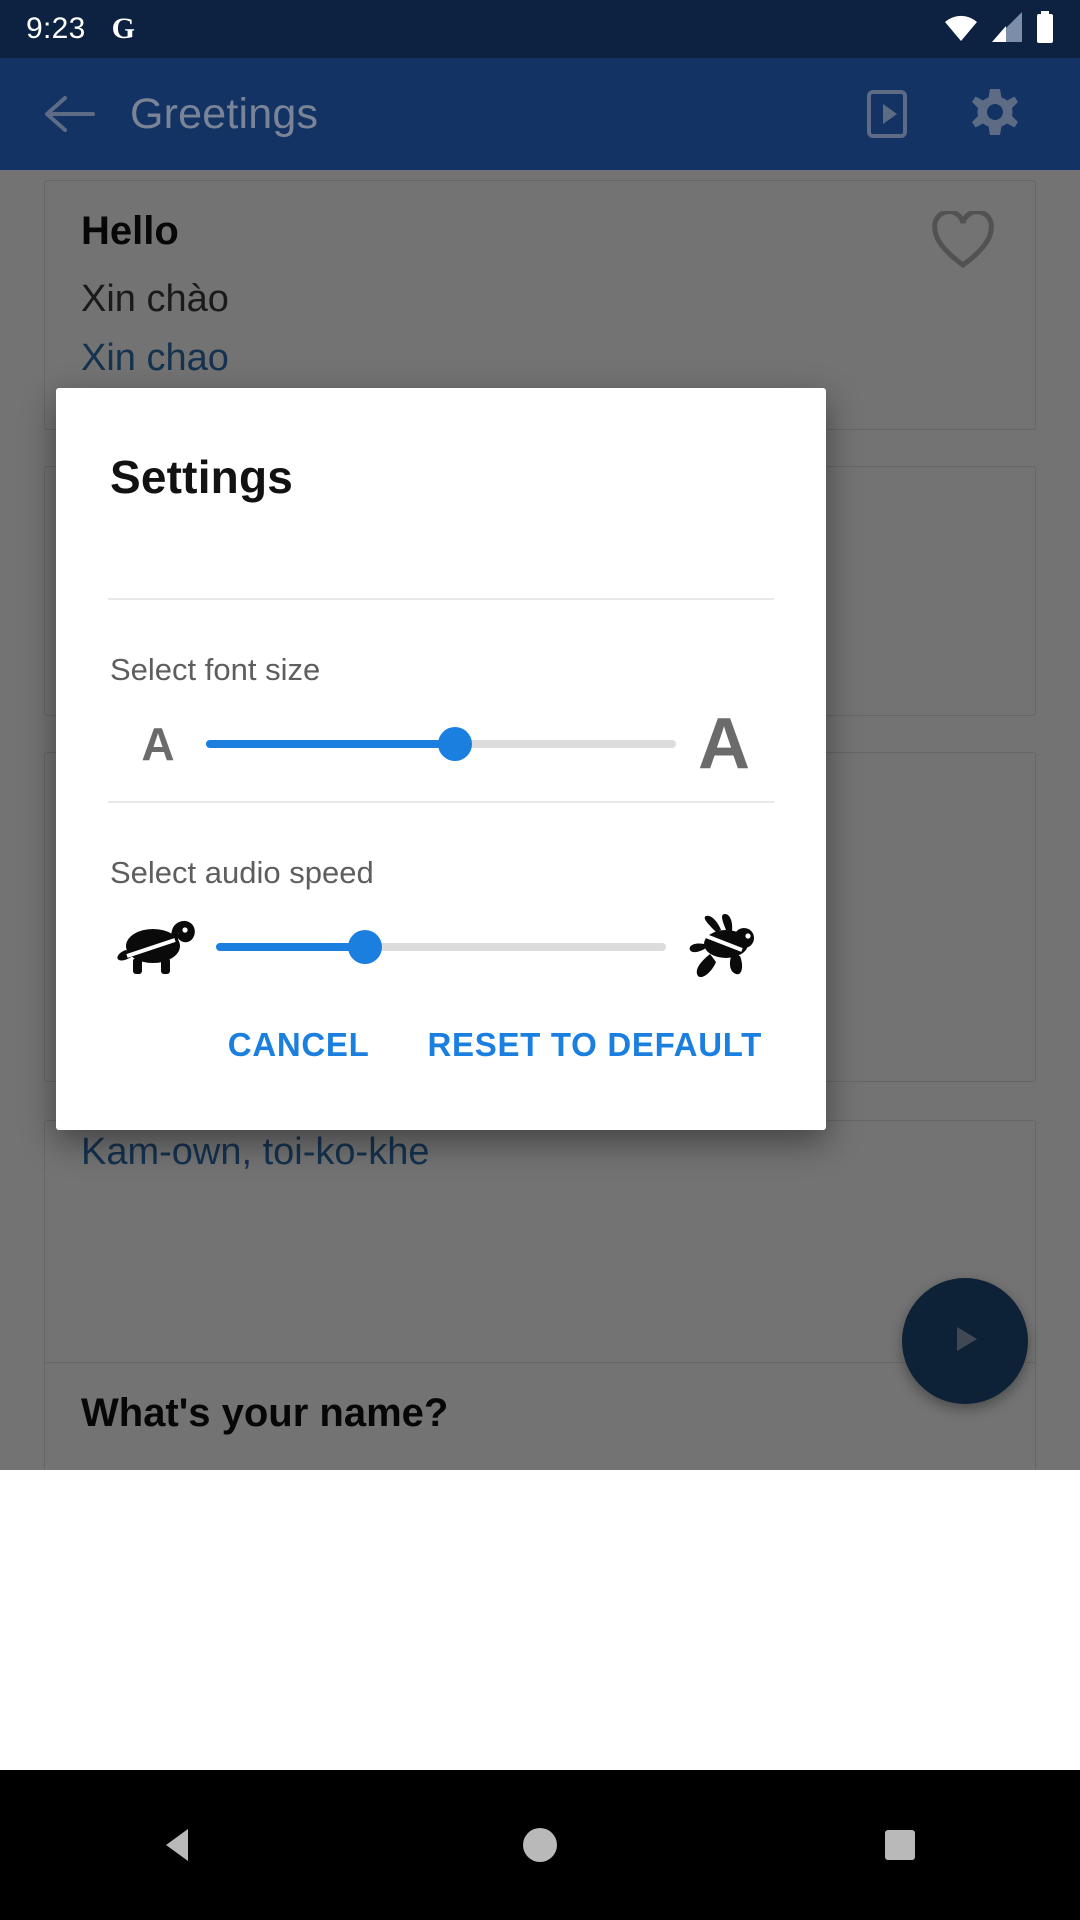 The width and height of the screenshot is (1080, 1920). What do you see at coordinates (995, 114) in the screenshot?
I see `gear-icon` at bounding box center [995, 114].